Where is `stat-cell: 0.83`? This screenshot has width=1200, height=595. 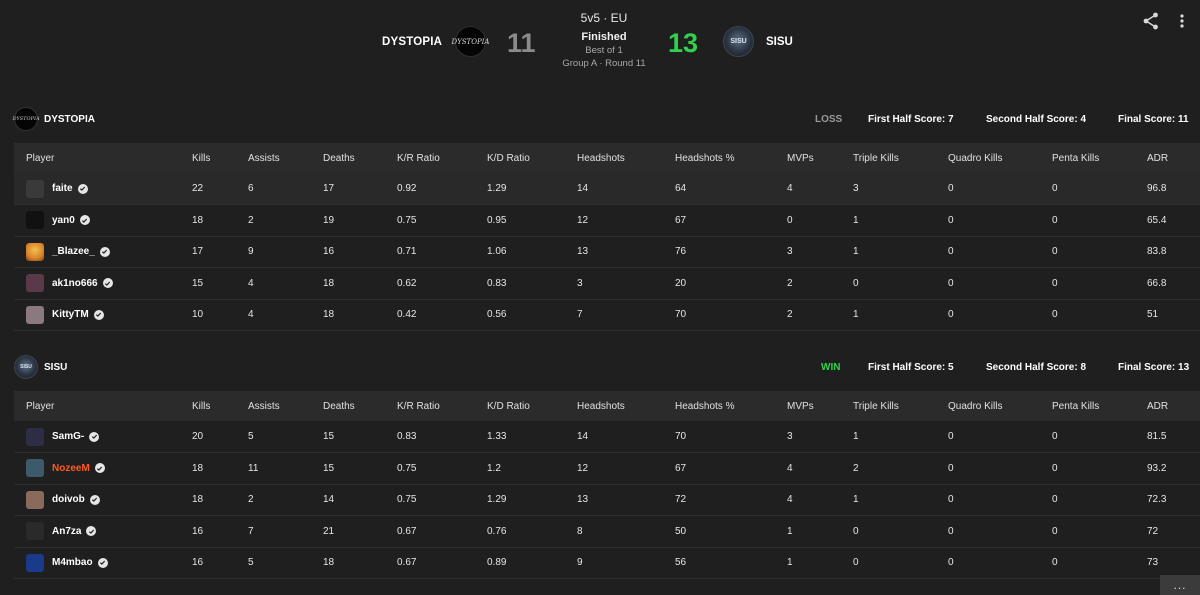 stat-cell: 0.83 is located at coordinates (497, 283).